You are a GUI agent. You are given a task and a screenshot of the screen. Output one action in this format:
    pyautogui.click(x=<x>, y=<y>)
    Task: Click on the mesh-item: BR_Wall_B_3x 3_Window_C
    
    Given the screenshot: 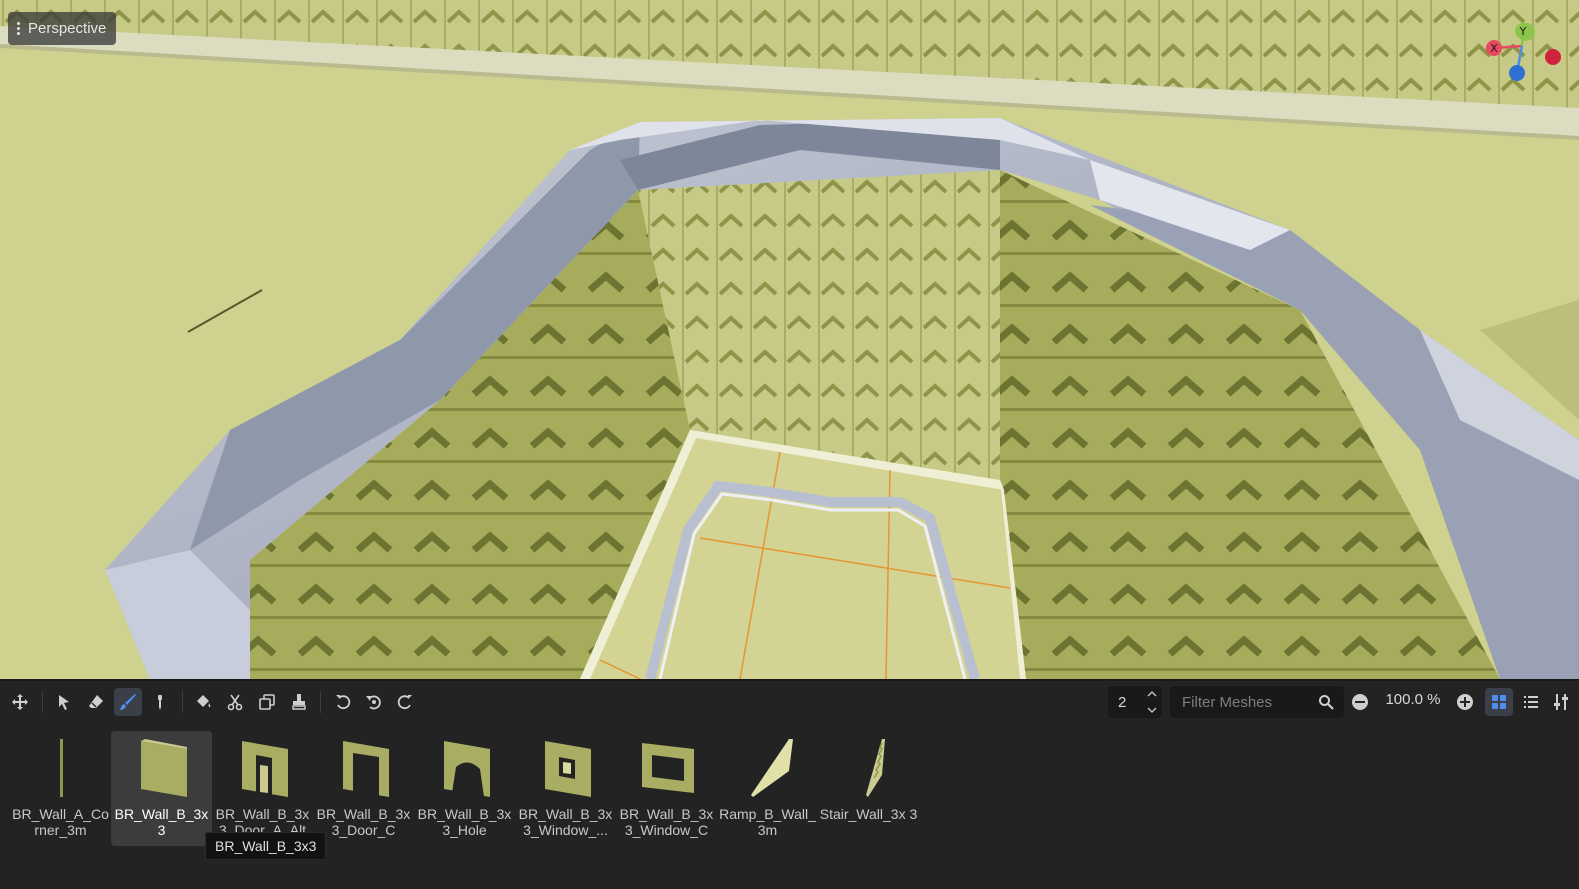 What is the action you would take?
    pyautogui.click(x=666, y=788)
    